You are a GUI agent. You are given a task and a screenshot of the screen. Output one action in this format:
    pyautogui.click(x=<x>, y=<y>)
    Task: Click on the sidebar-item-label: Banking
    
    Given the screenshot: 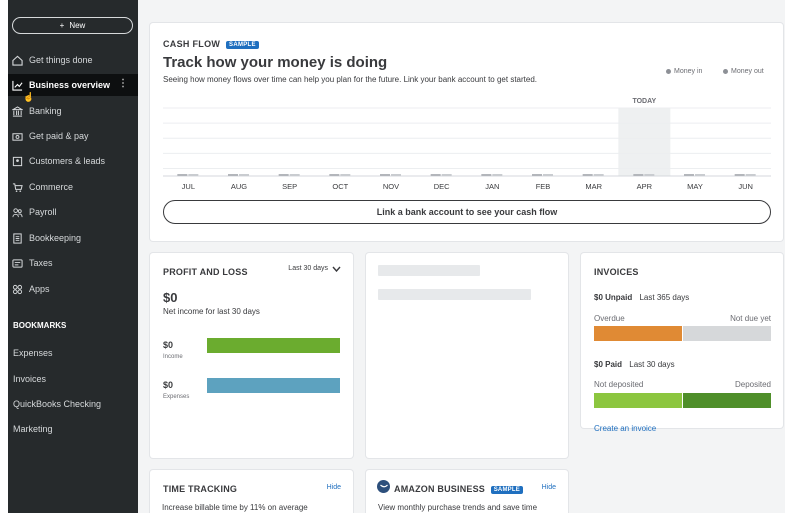 What is the action you would take?
    pyautogui.click(x=45, y=111)
    